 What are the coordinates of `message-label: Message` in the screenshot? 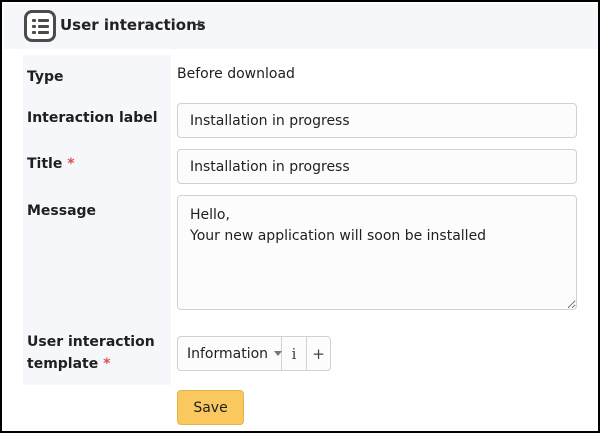 It's located at (61, 211).